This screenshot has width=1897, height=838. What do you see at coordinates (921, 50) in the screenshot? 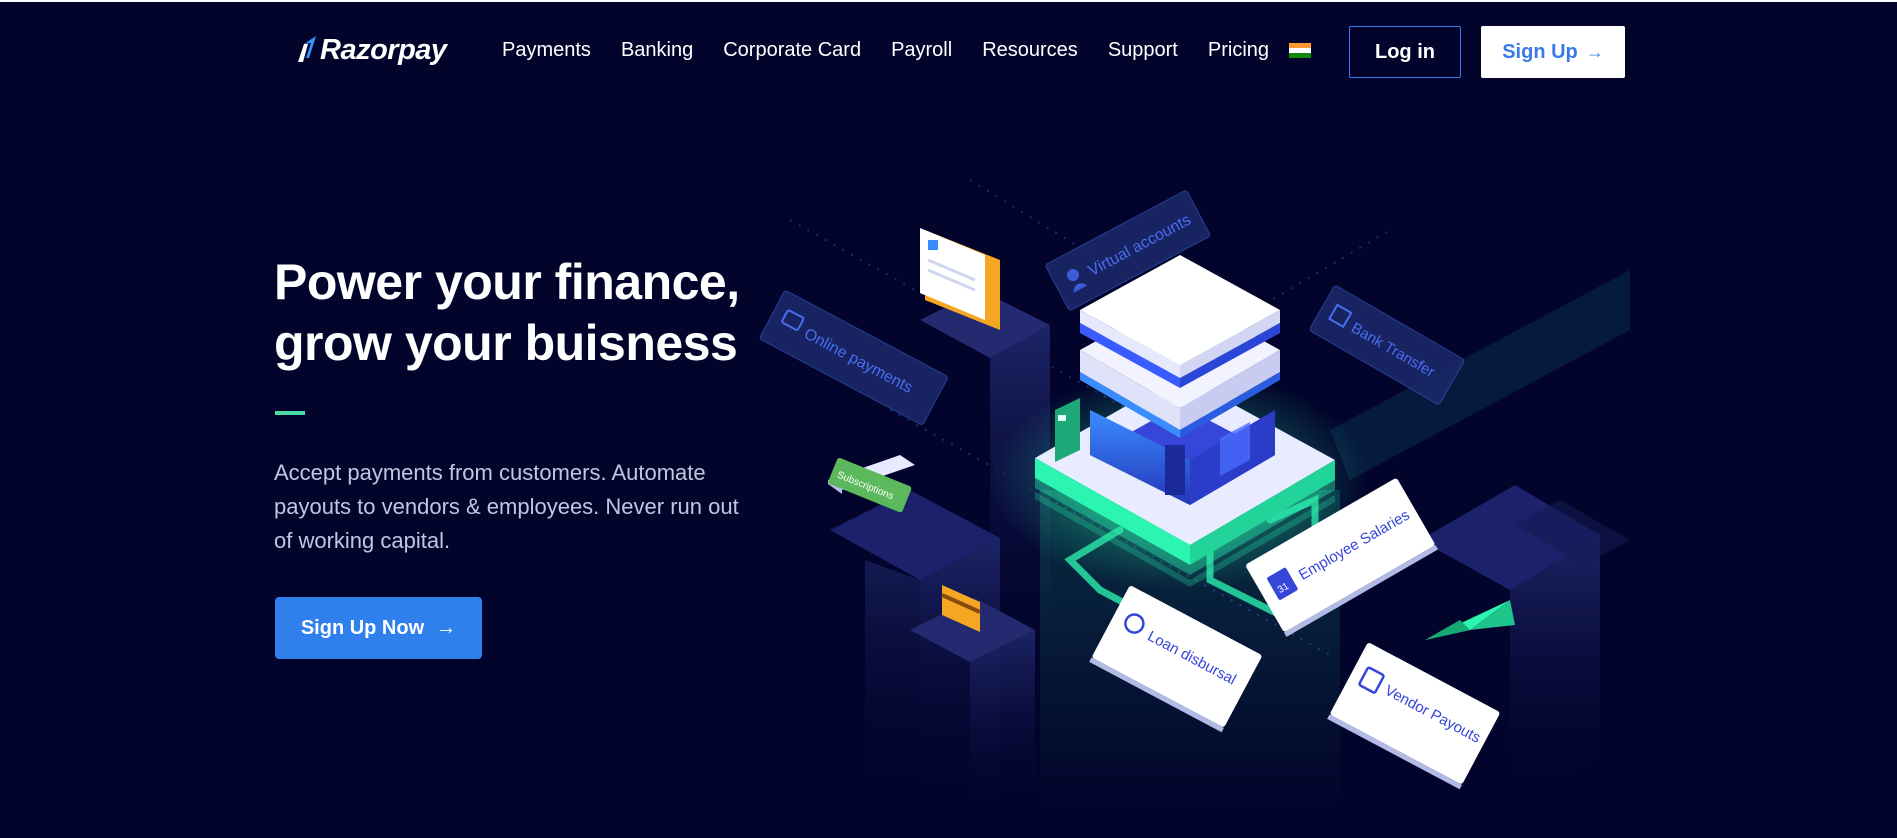
I see `nav-item-payroll: Payroll` at bounding box center [921, 50].